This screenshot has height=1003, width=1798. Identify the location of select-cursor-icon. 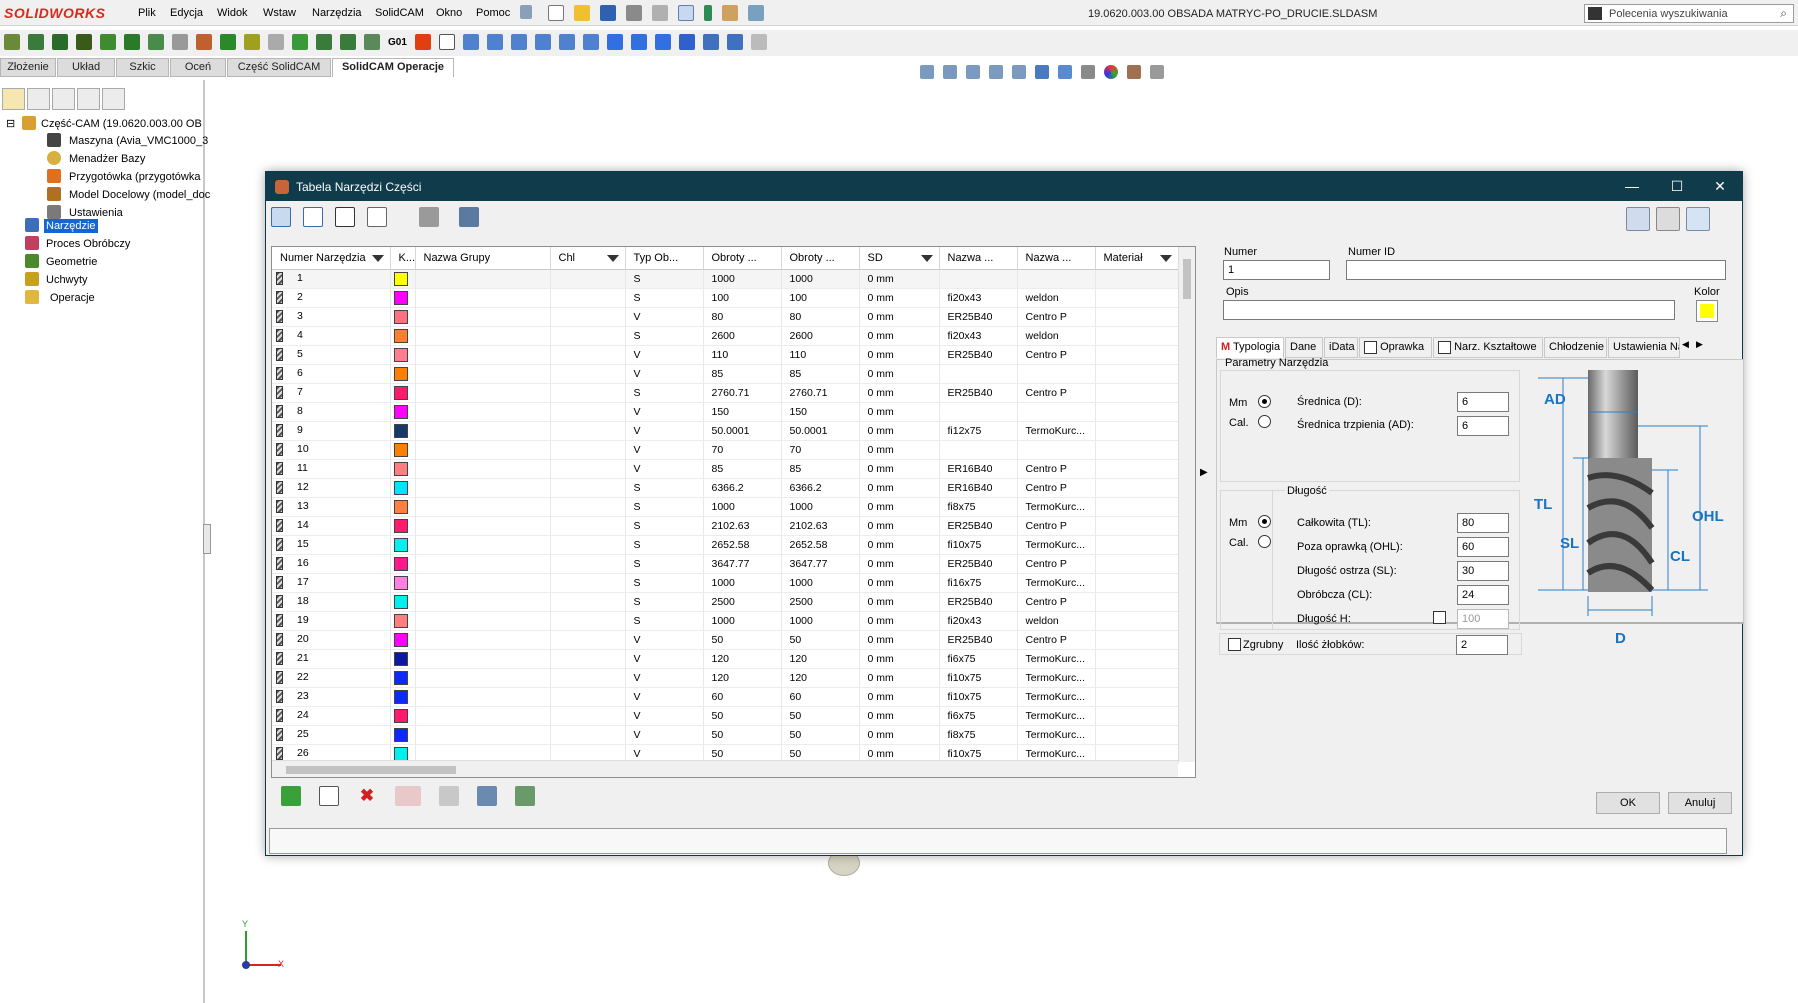
(686, 13).